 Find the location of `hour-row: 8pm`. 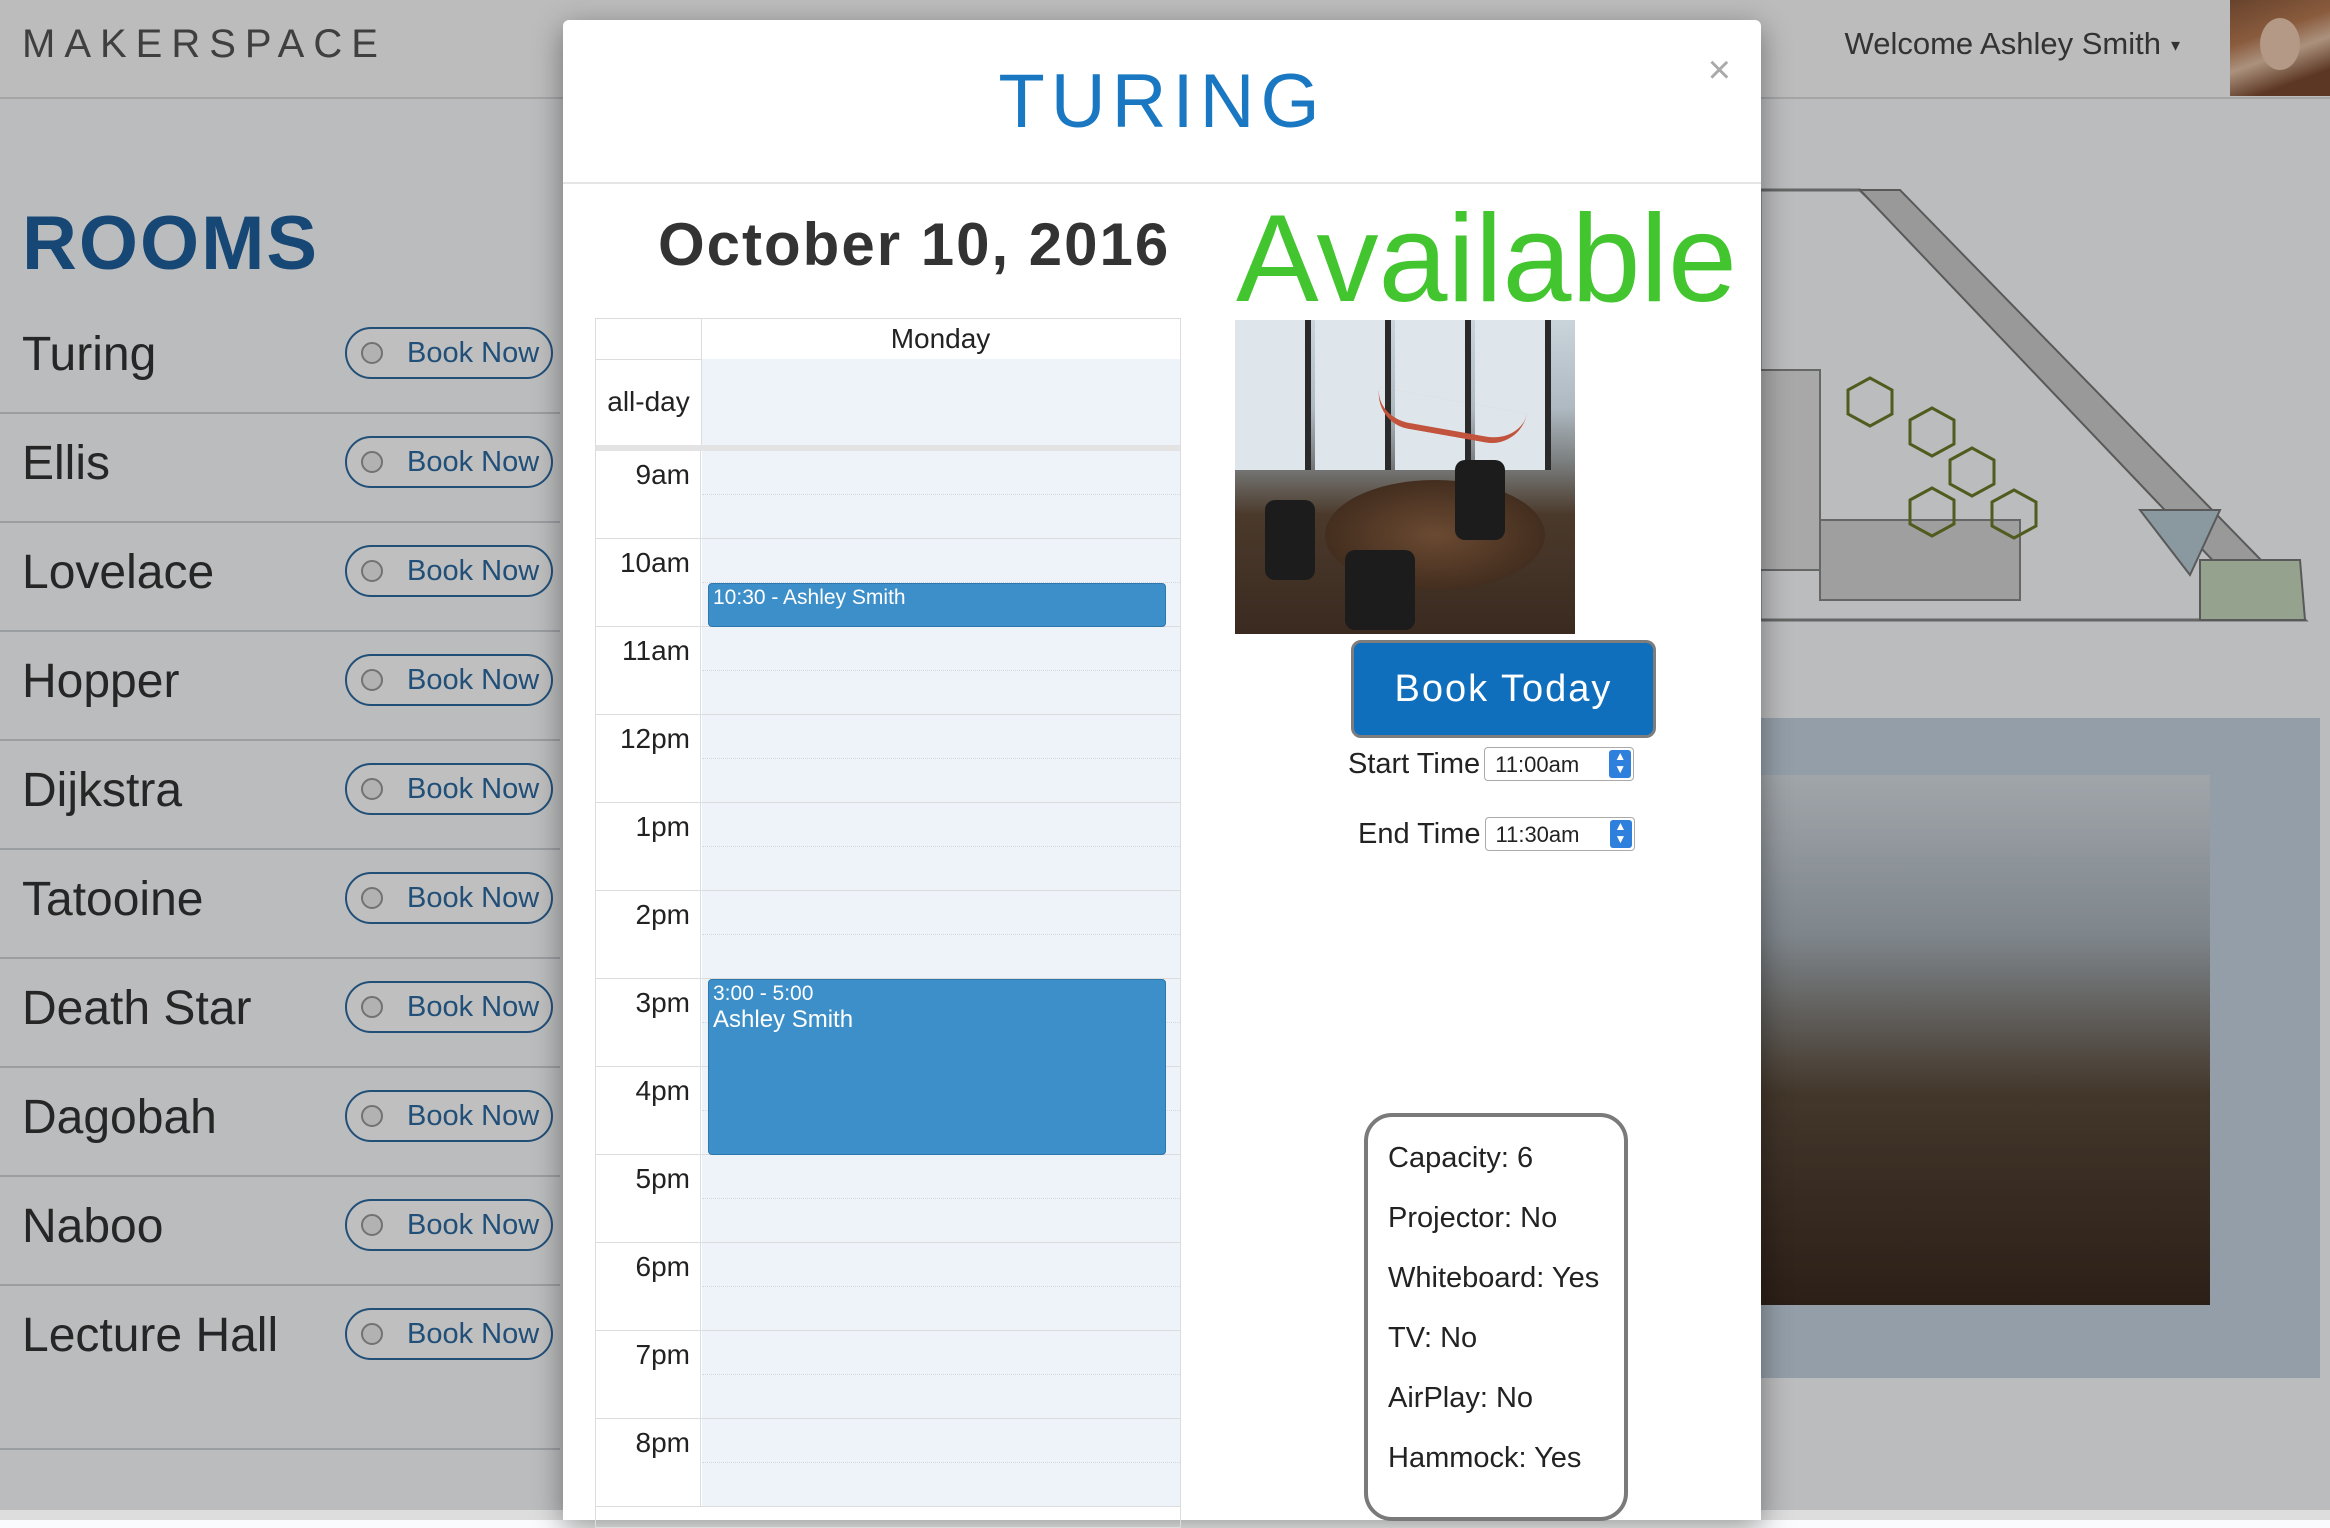

hour-row: 8pm is located at coordinates (888, 1463).